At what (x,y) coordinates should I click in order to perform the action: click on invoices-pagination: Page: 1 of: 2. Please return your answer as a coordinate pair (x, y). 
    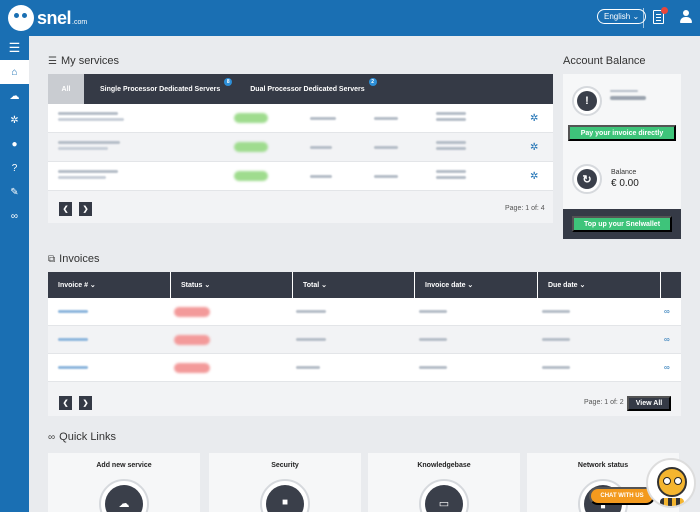
    Looking at the image, I should click on (604, 402).